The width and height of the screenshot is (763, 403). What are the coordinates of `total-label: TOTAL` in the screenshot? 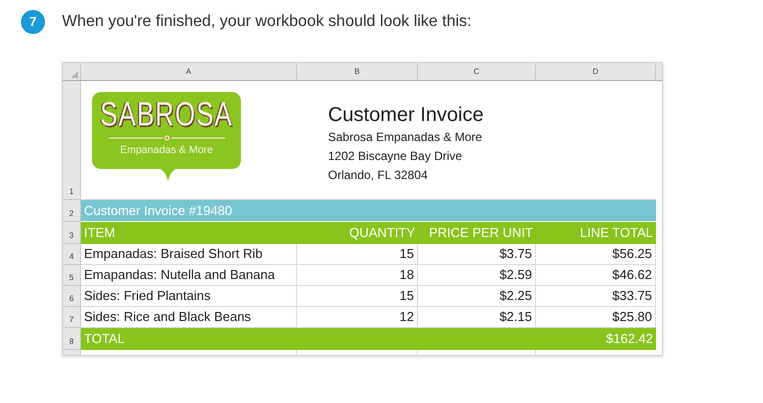 It's located at (104, 339).